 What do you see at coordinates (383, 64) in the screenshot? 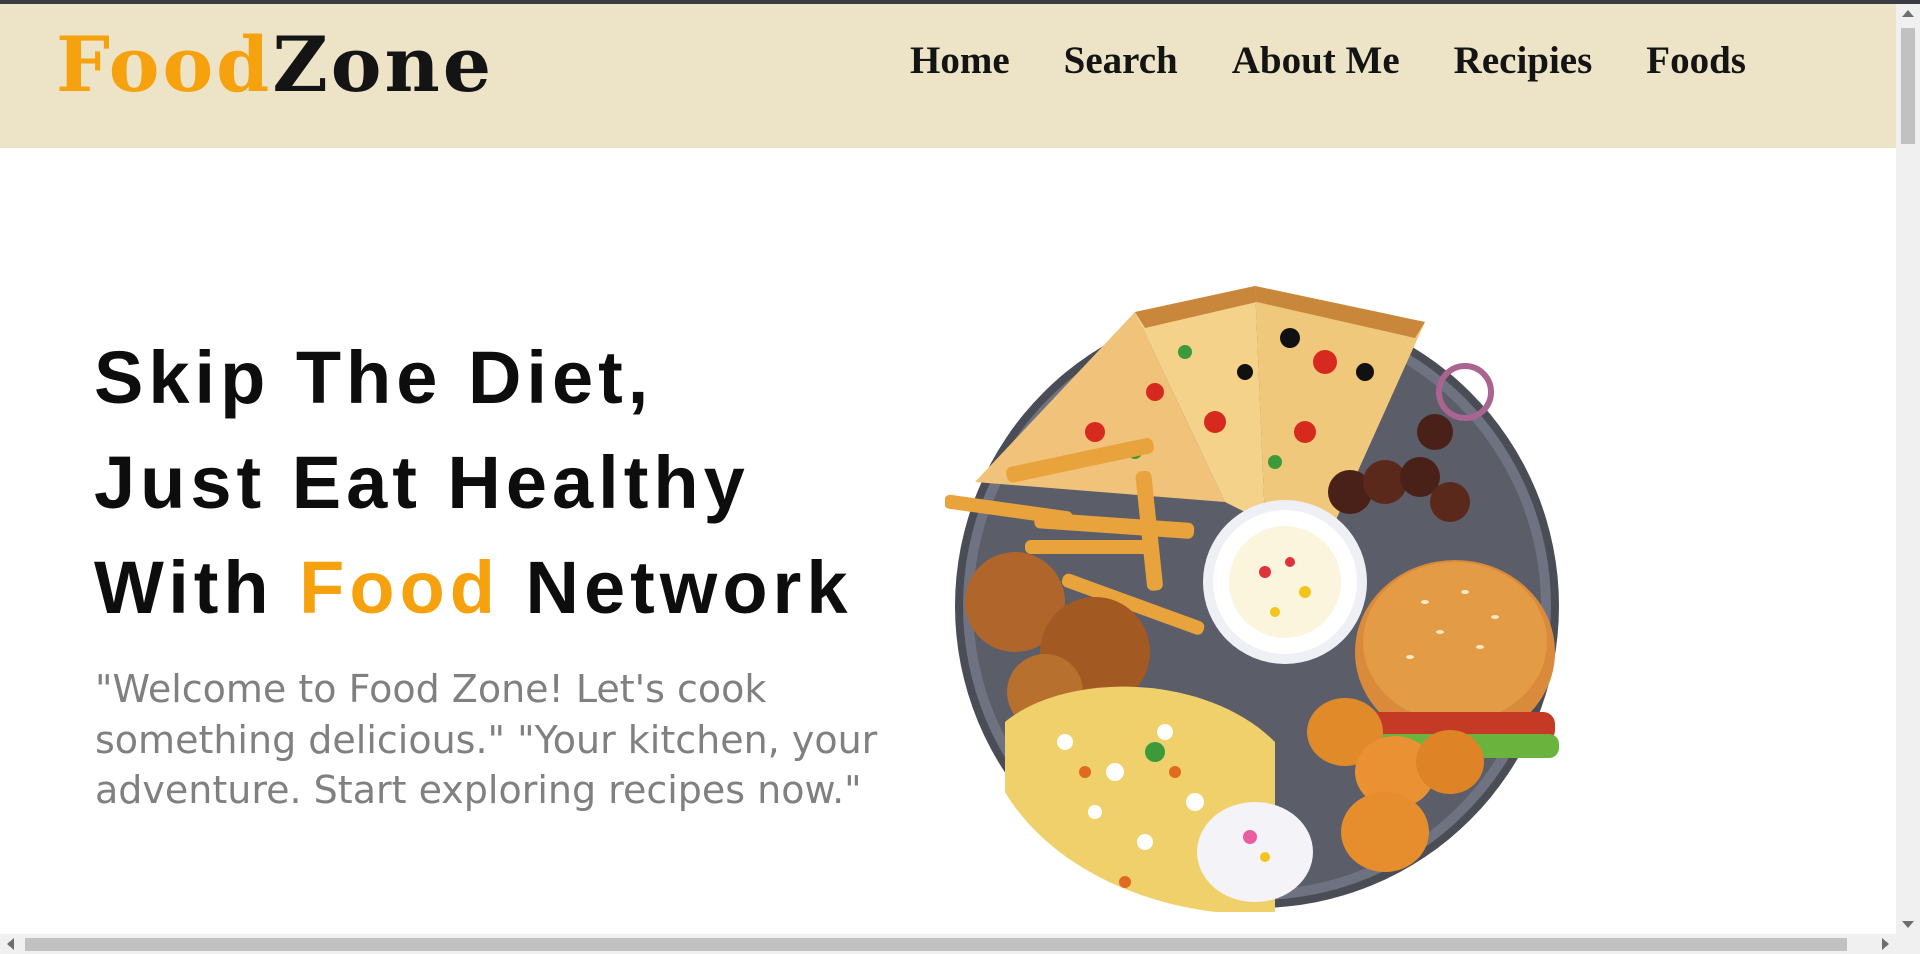
I see `logo-part-zone: Zone` at bounding box center [383, 64].